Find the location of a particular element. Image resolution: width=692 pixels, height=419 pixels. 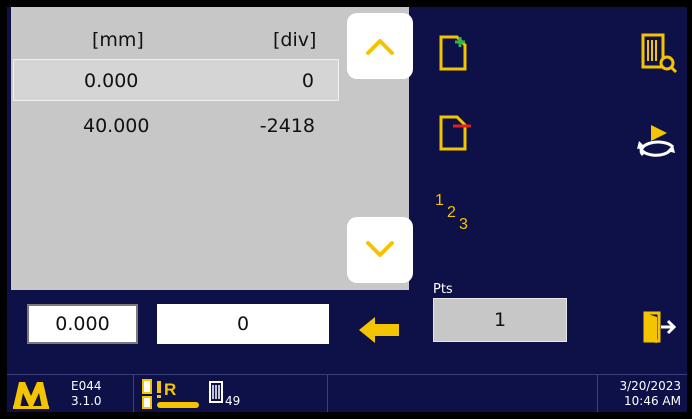

scroll-up-button is located at coordinates (380, 46).